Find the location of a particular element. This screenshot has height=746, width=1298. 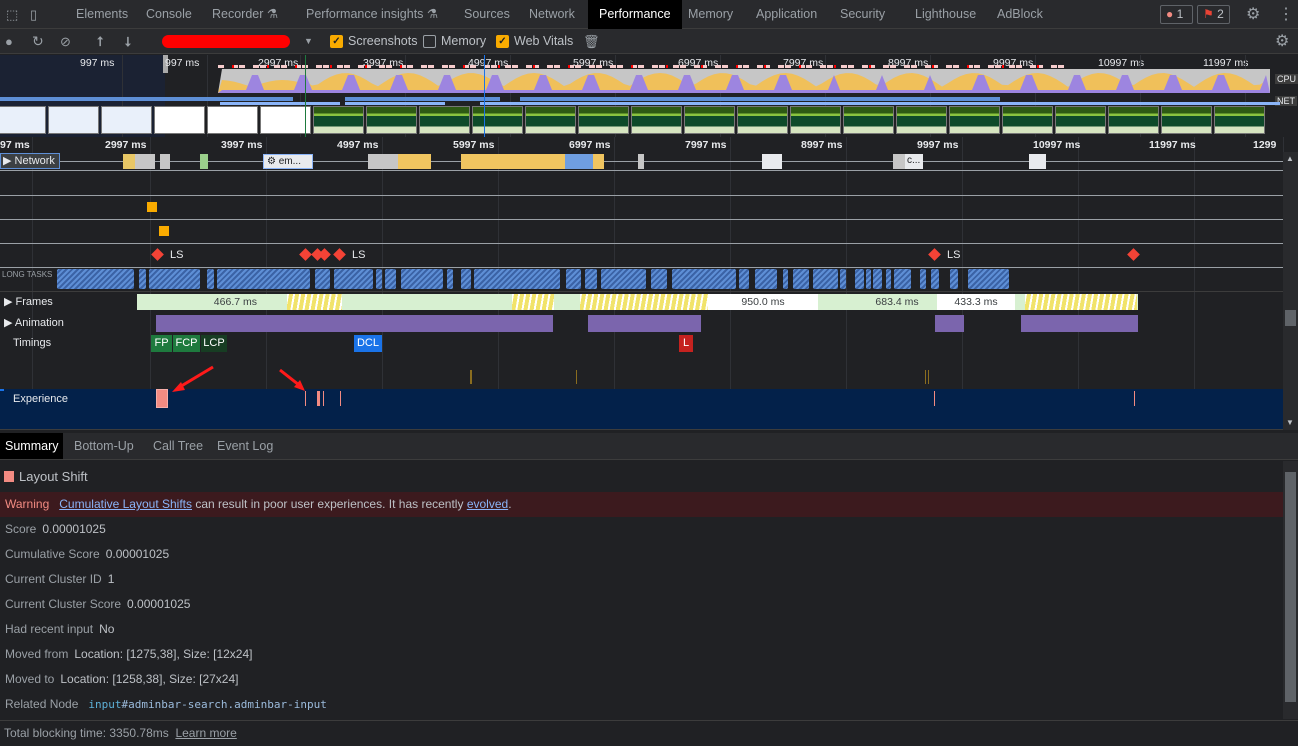

tab-performance-insights: Performance insights ⚗ is located at coordinates (372, 14).